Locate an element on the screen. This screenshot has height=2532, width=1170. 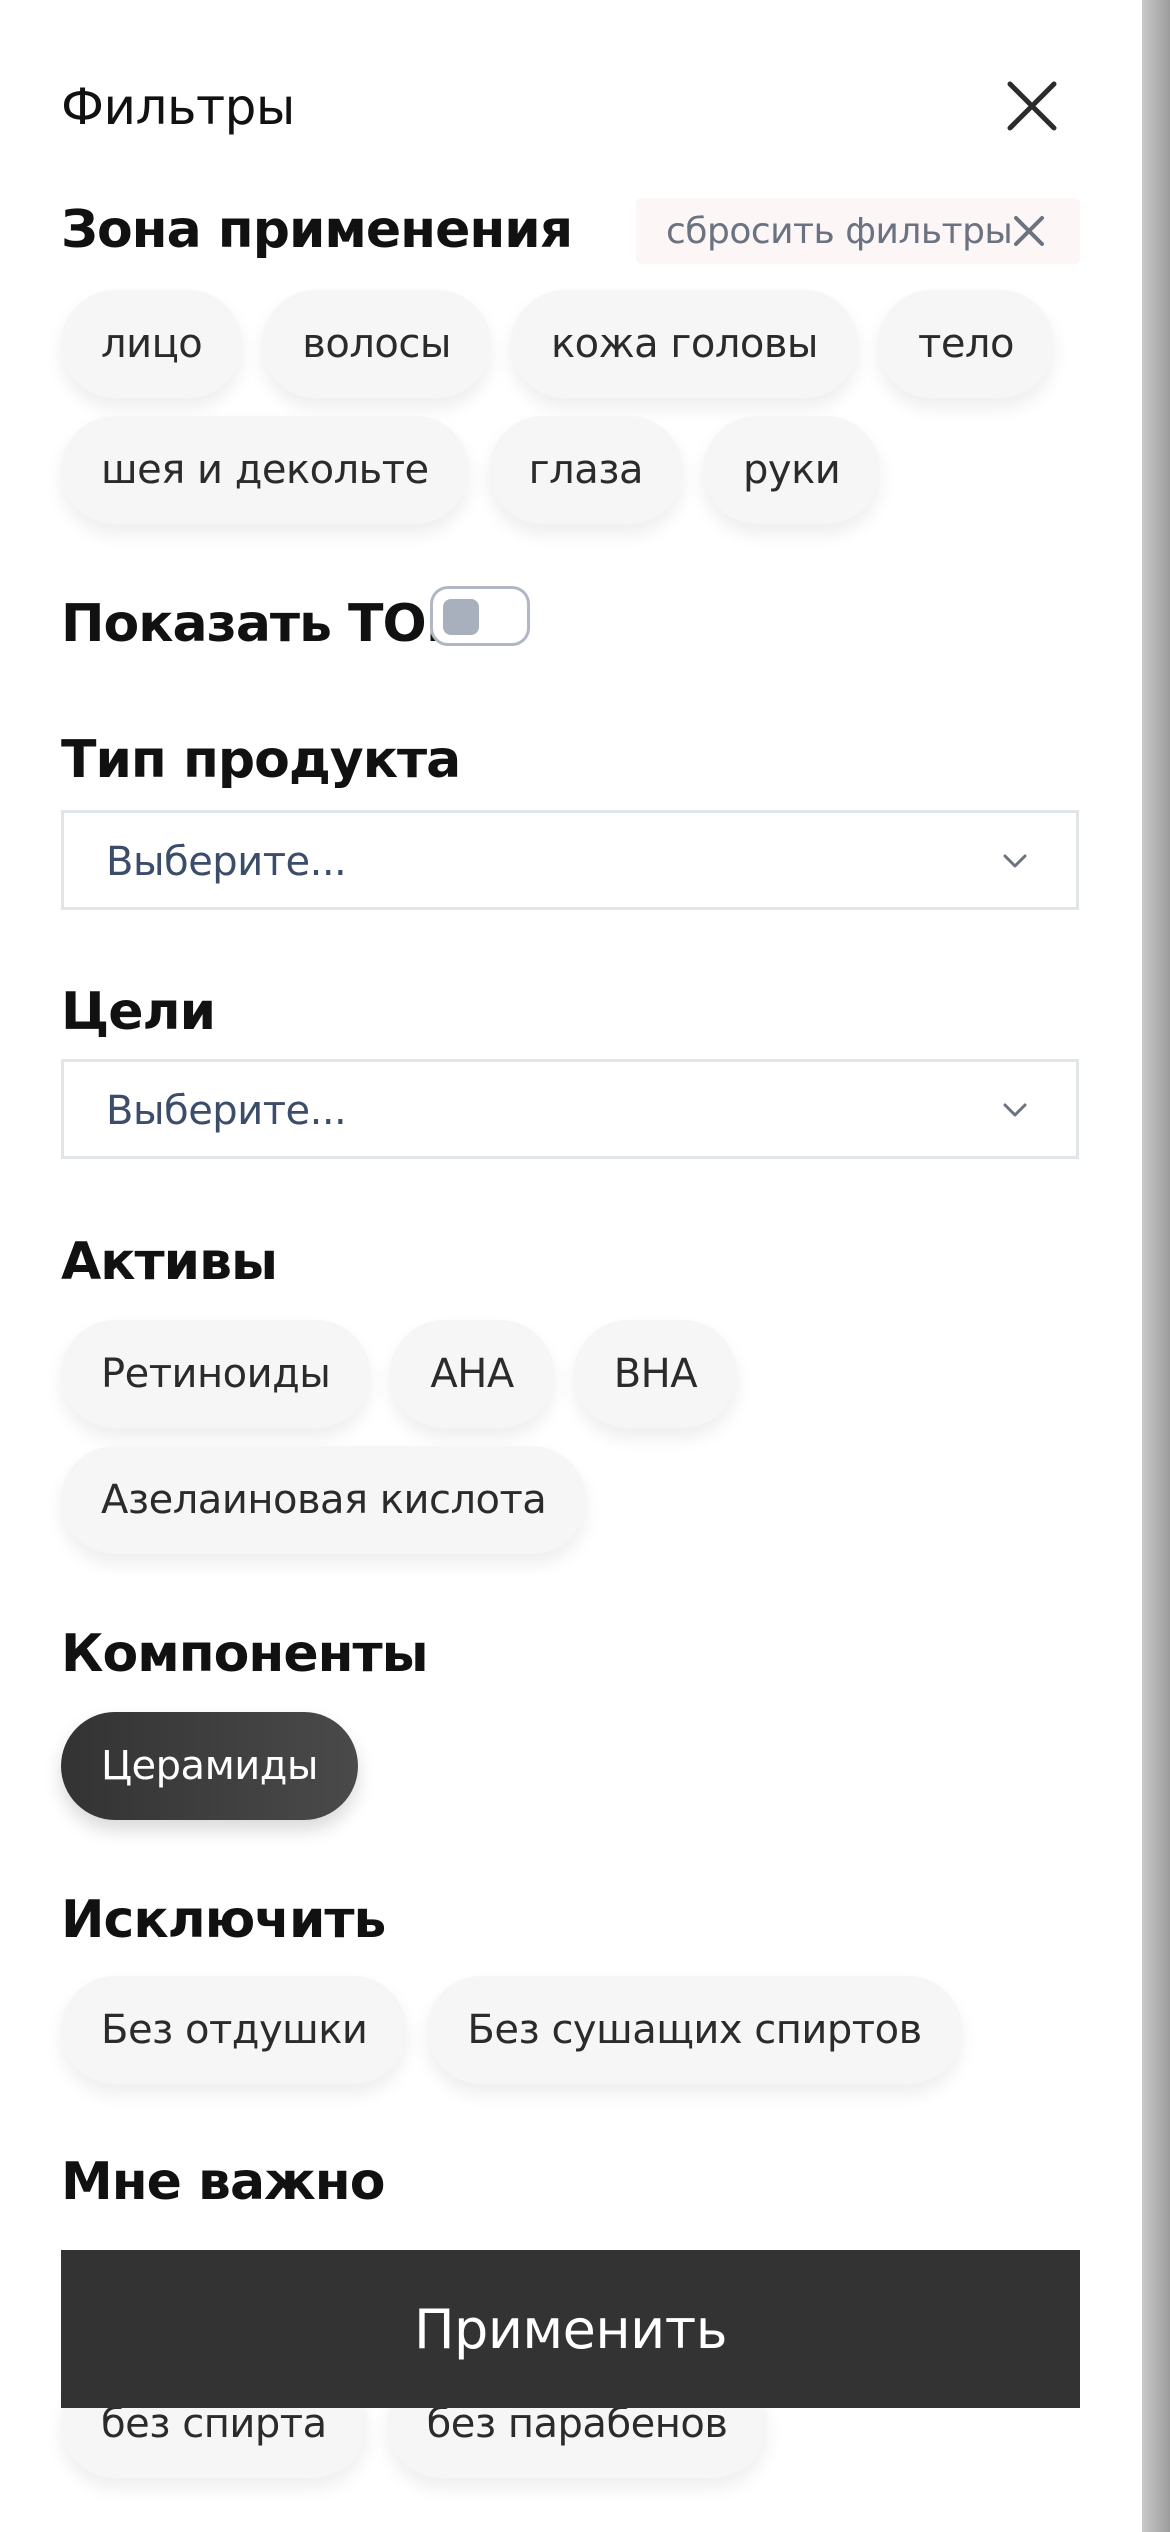
actives-chip-row-2: Азелаиновая кислота is located at coordinates (324, 1500).